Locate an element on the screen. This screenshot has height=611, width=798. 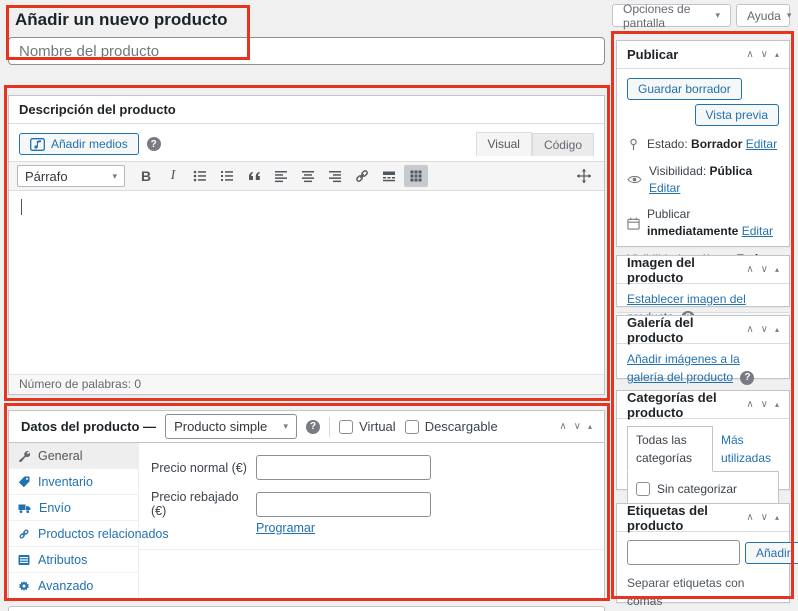
blockquote-icon is located at coordinates (254, 176).